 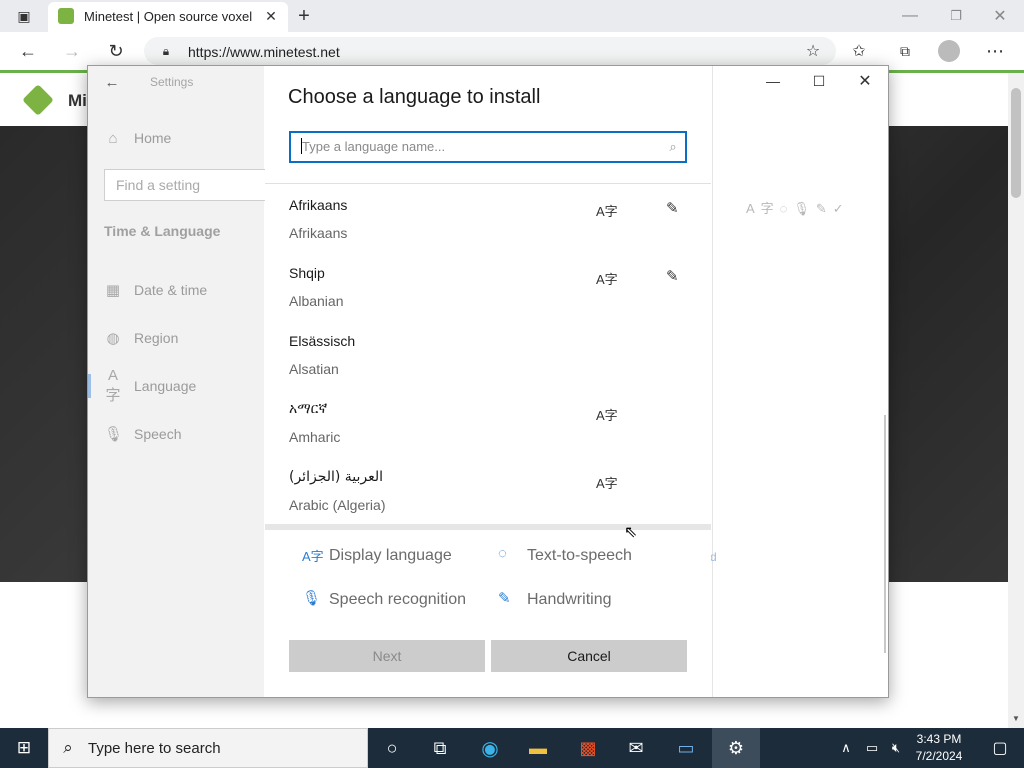 I want to click on minimize-browser-icon: —, so click(x=910, y=16).